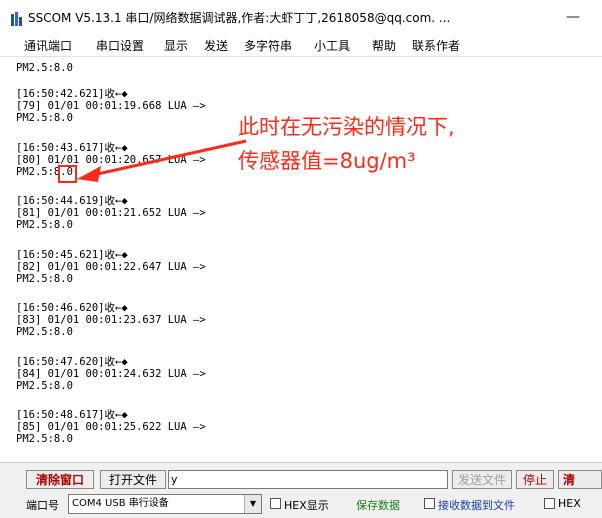 Image resolution: width=602 pixels, height=518 pixels. I want to click on log-recv-line: [16:50:48.617]收←◆, so click(72, 415).